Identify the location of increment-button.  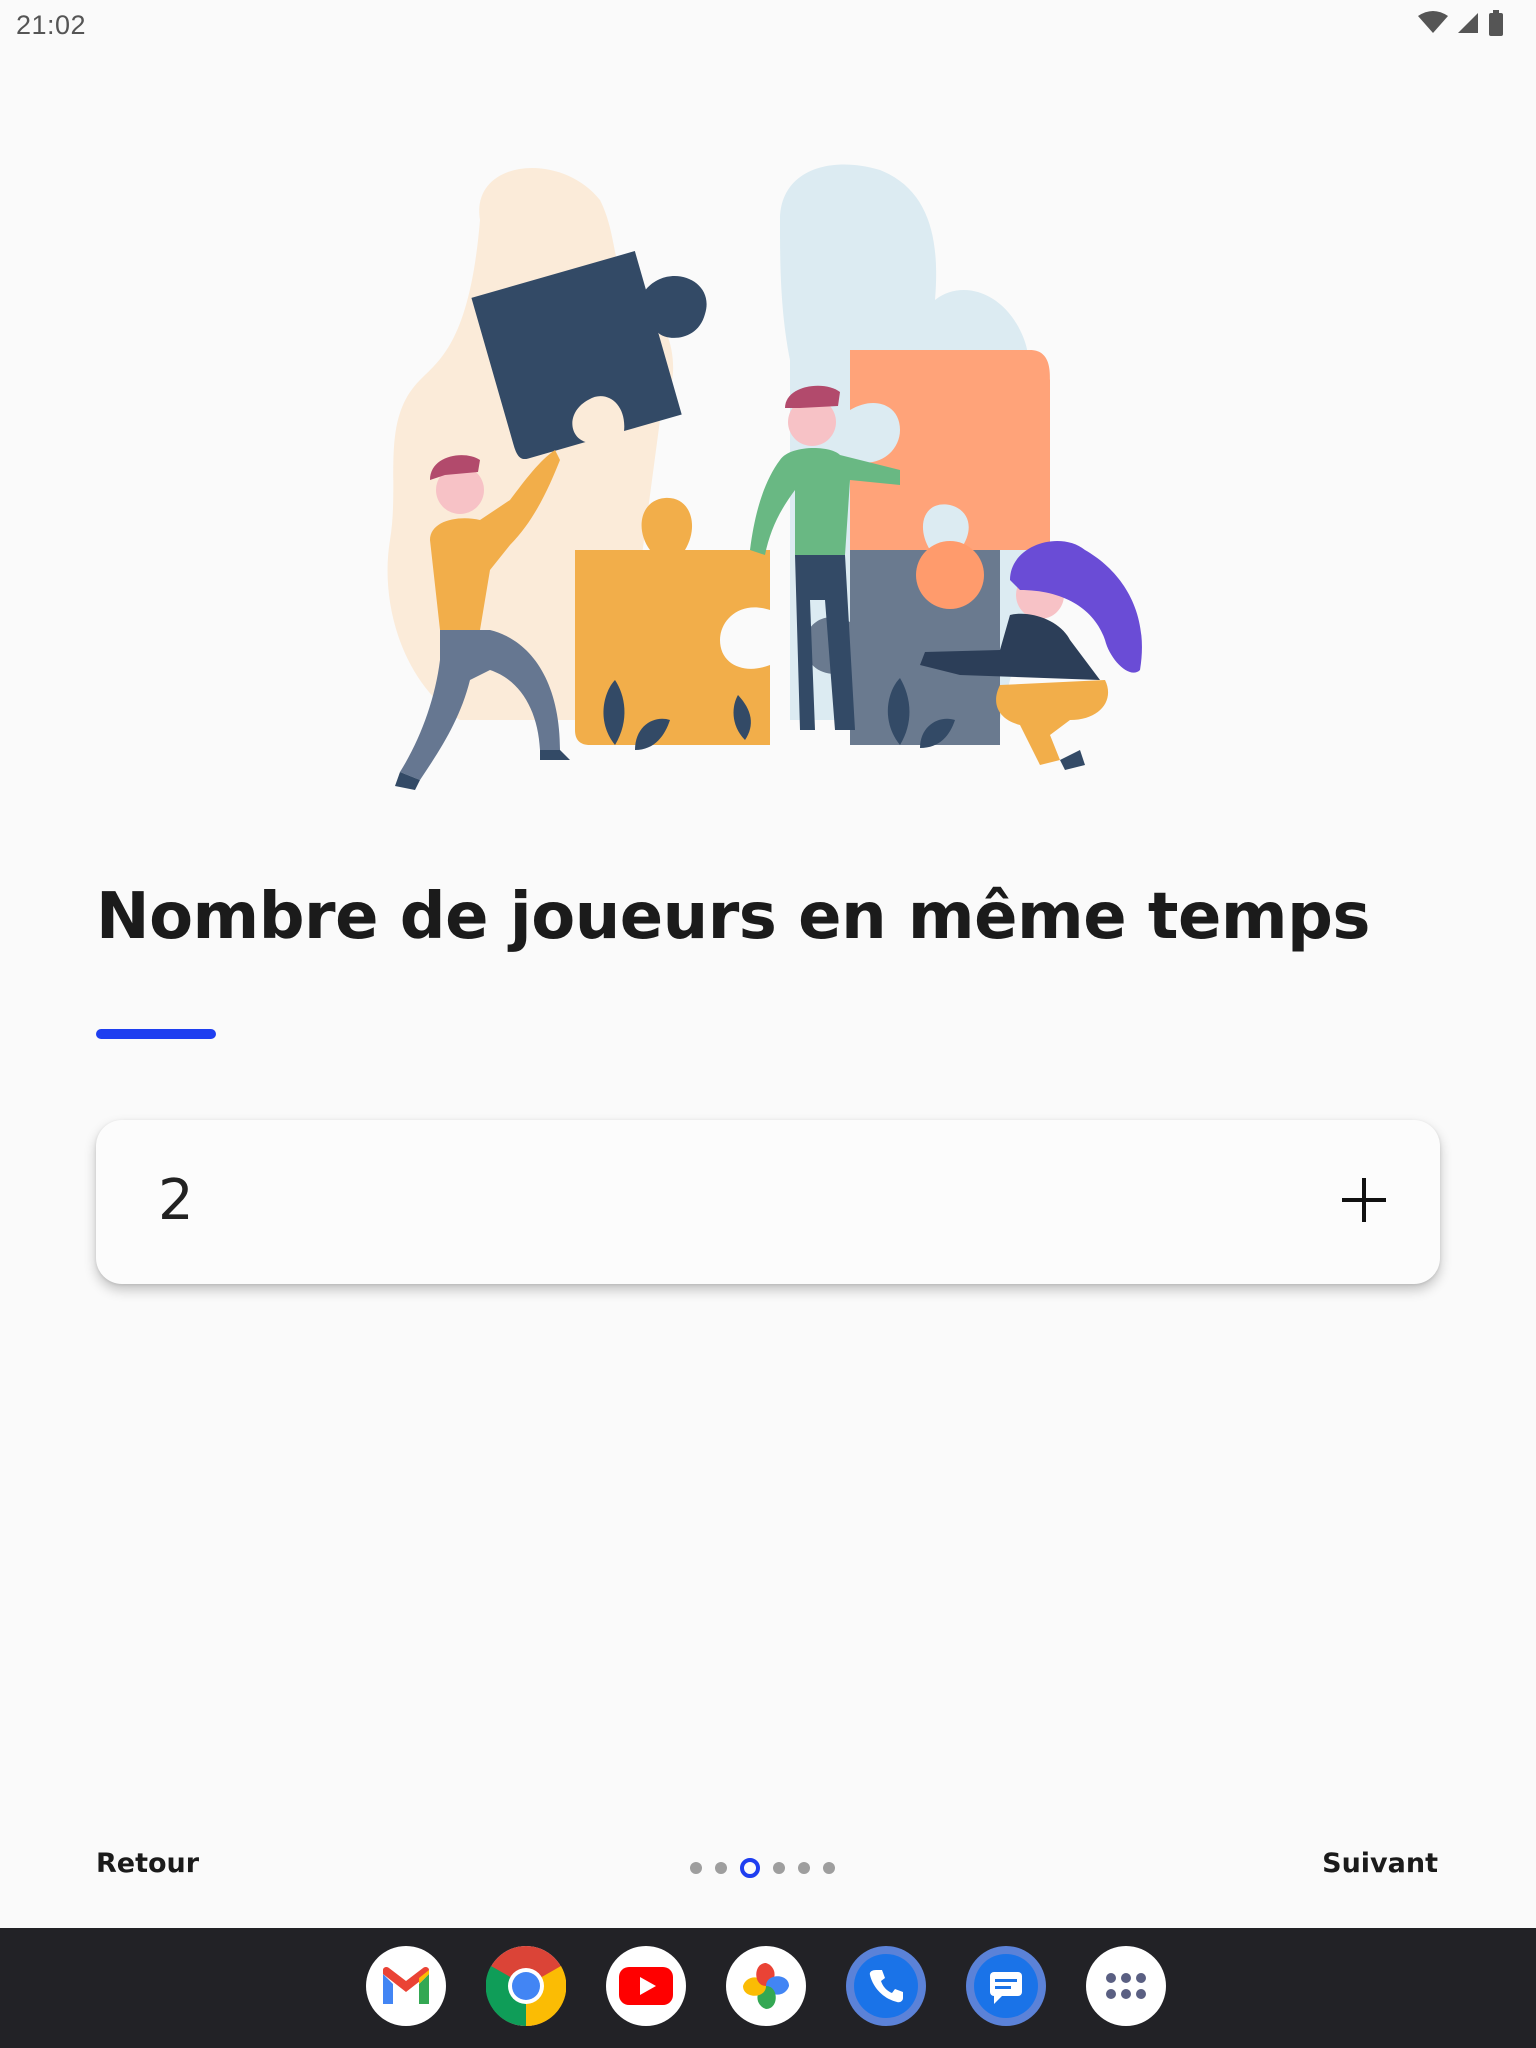
(1364, 1202).